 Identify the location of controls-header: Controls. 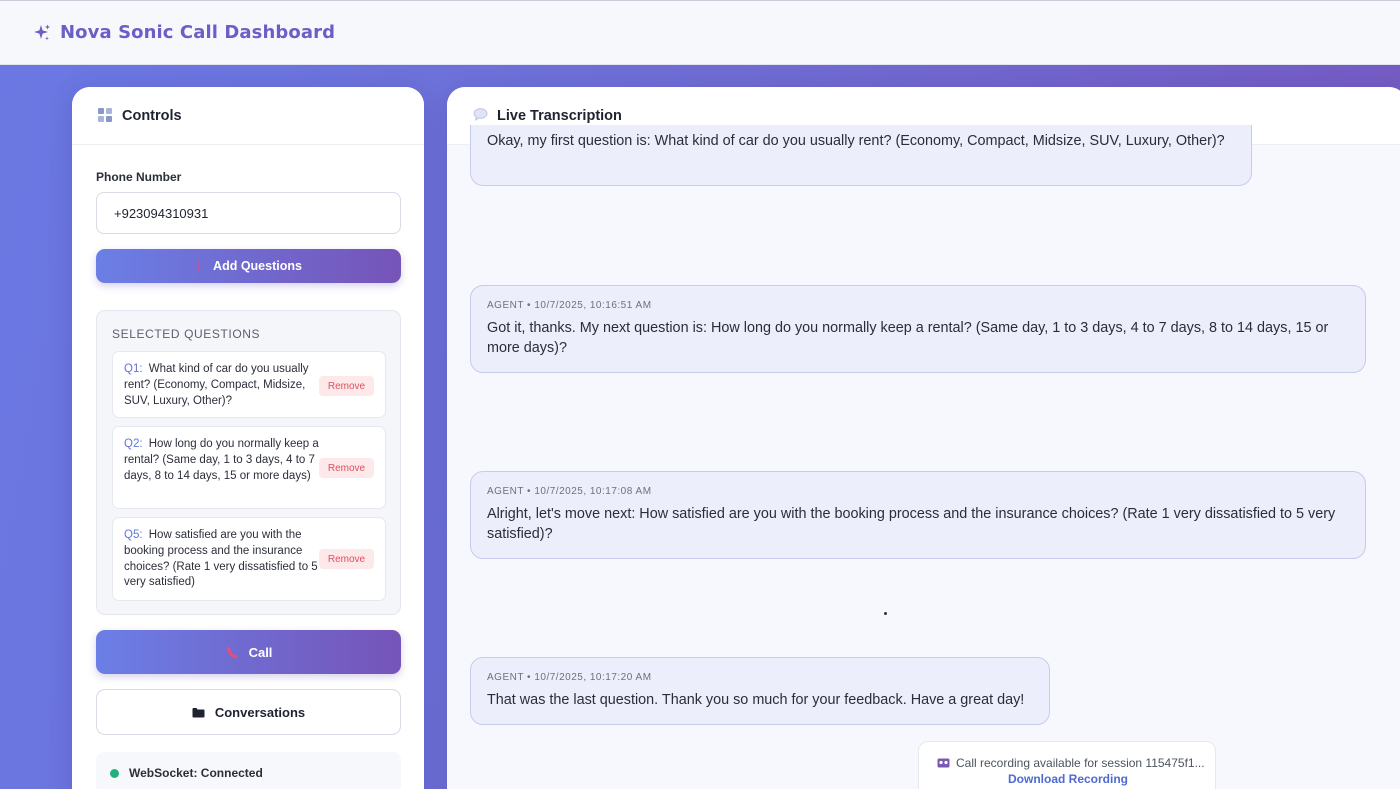
(248, 116).